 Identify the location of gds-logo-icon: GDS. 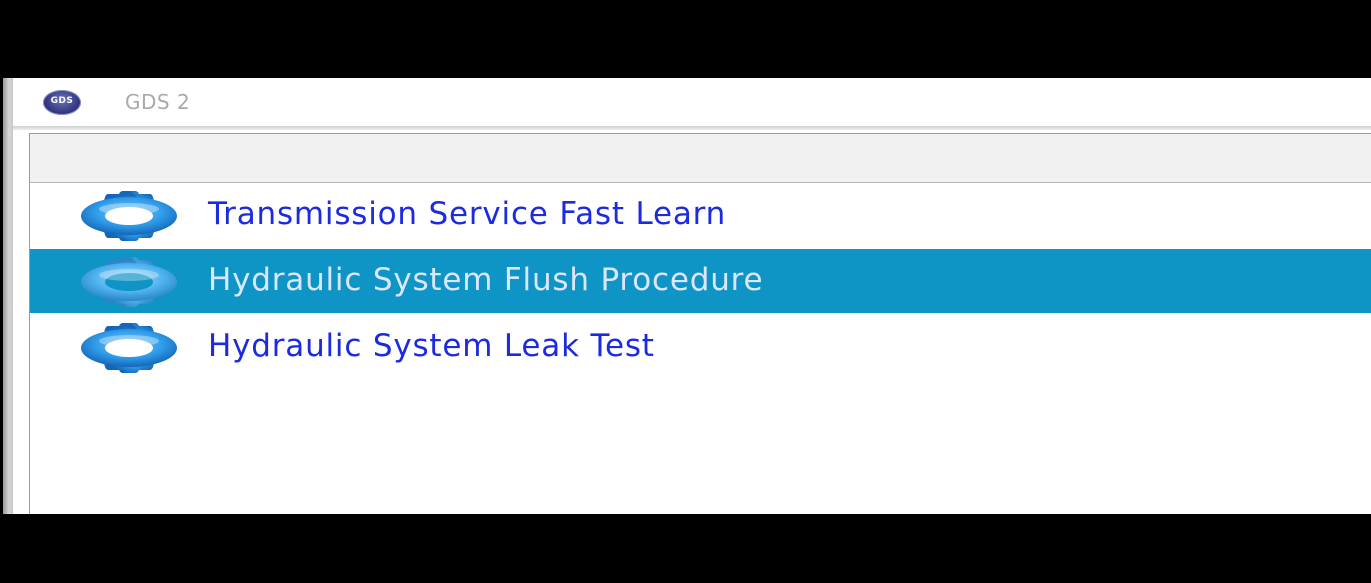
(62, 102).